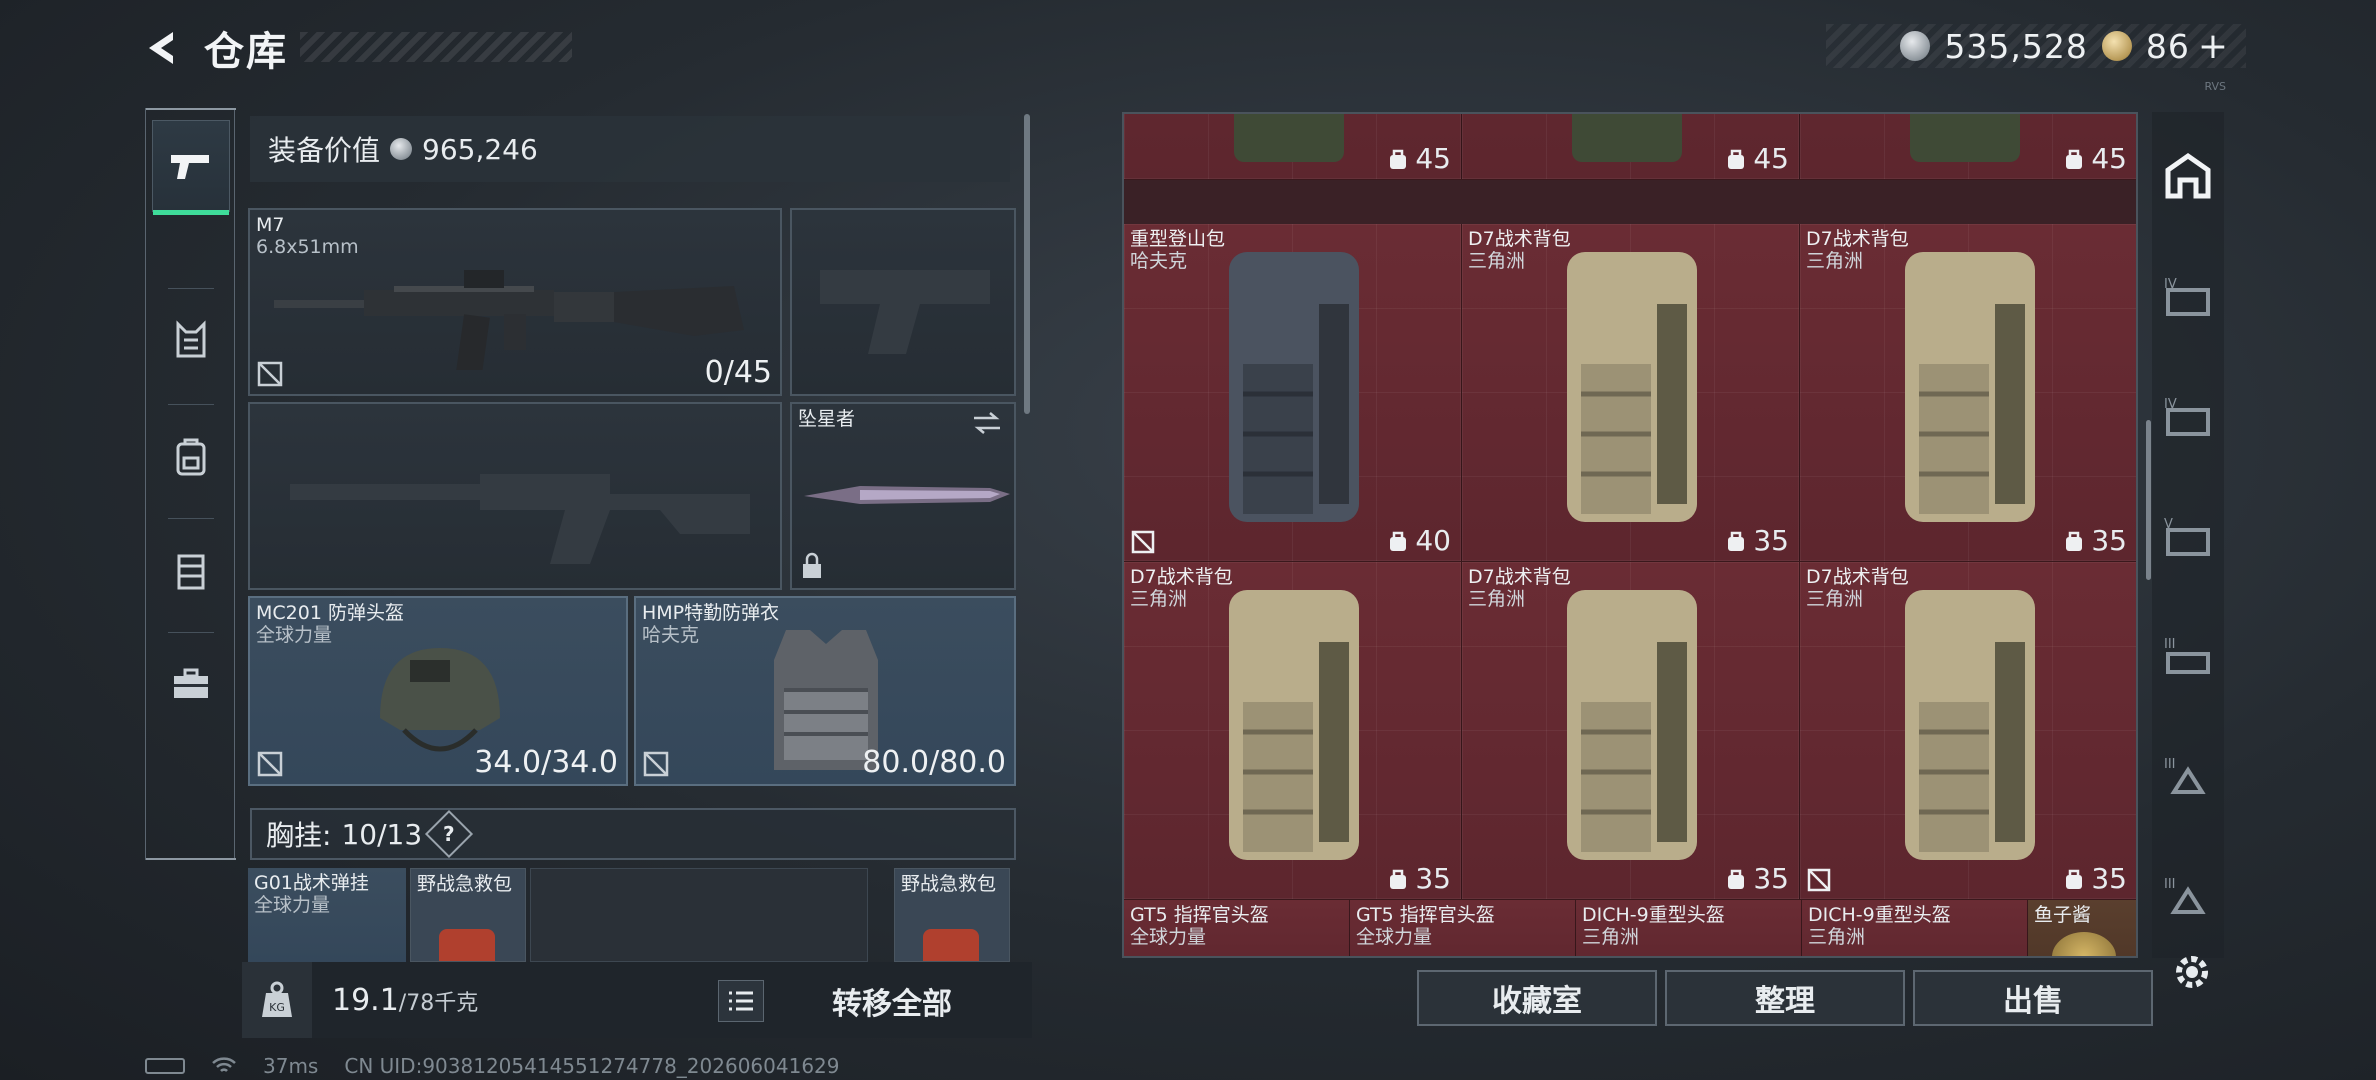 Image resolution: width=2376 pixels, height=1080 pixels. I want to click on primary-weapon-slot: M7 6.8x51mm 0/45, so click(515, 302).